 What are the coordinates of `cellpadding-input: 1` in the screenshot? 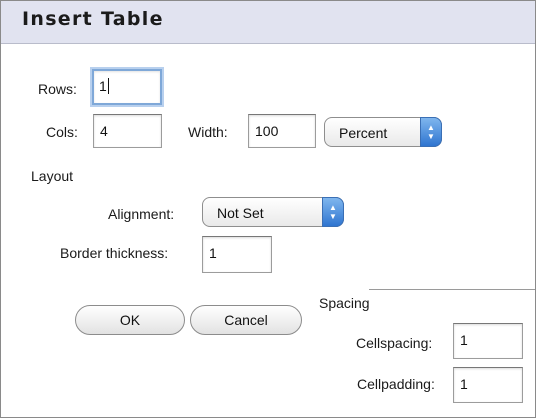 It's located at (488, 385).